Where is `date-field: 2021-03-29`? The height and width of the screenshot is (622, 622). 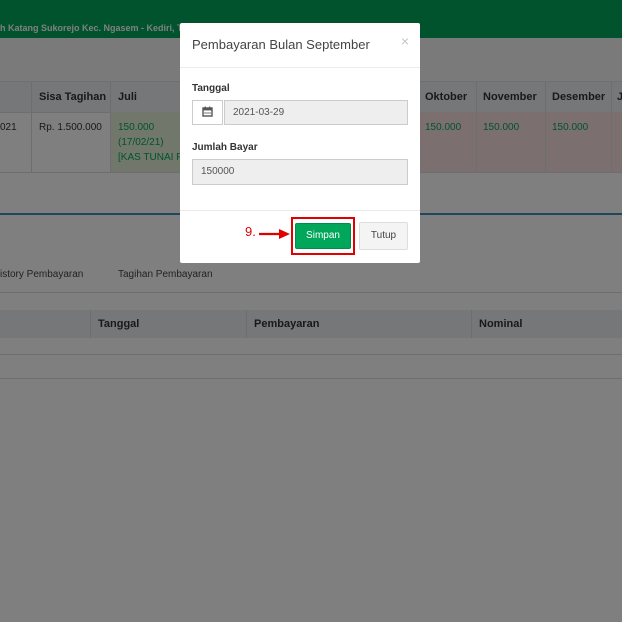
date-field: 2021-03-29 is located at coordinates (316, 112).